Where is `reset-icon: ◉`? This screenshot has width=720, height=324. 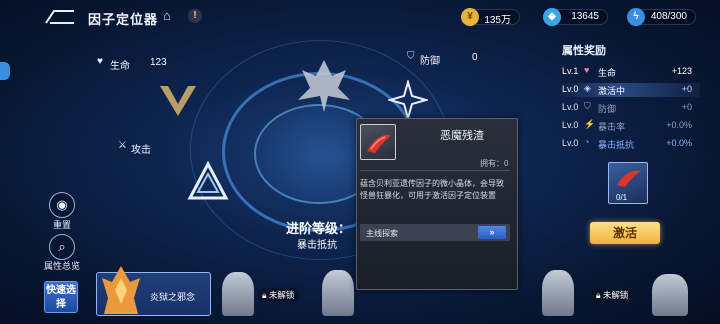
reset-icon: ◉ is located at coordinates (62, 204).